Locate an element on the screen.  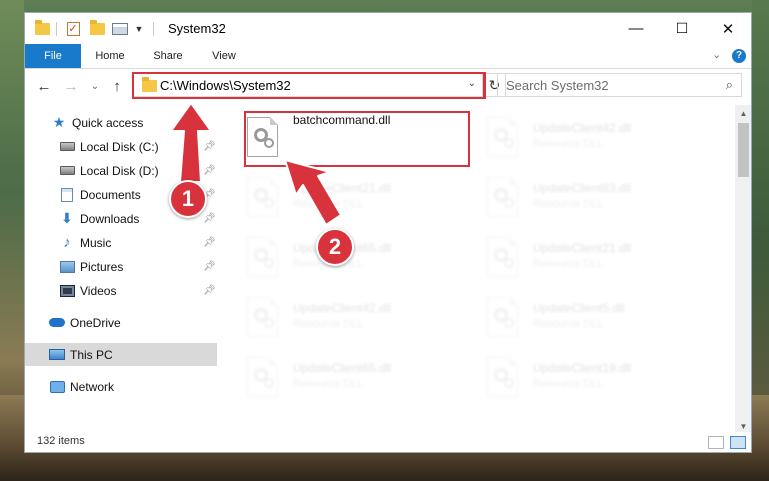
tab-view: View is located at coordinates (224, 56).